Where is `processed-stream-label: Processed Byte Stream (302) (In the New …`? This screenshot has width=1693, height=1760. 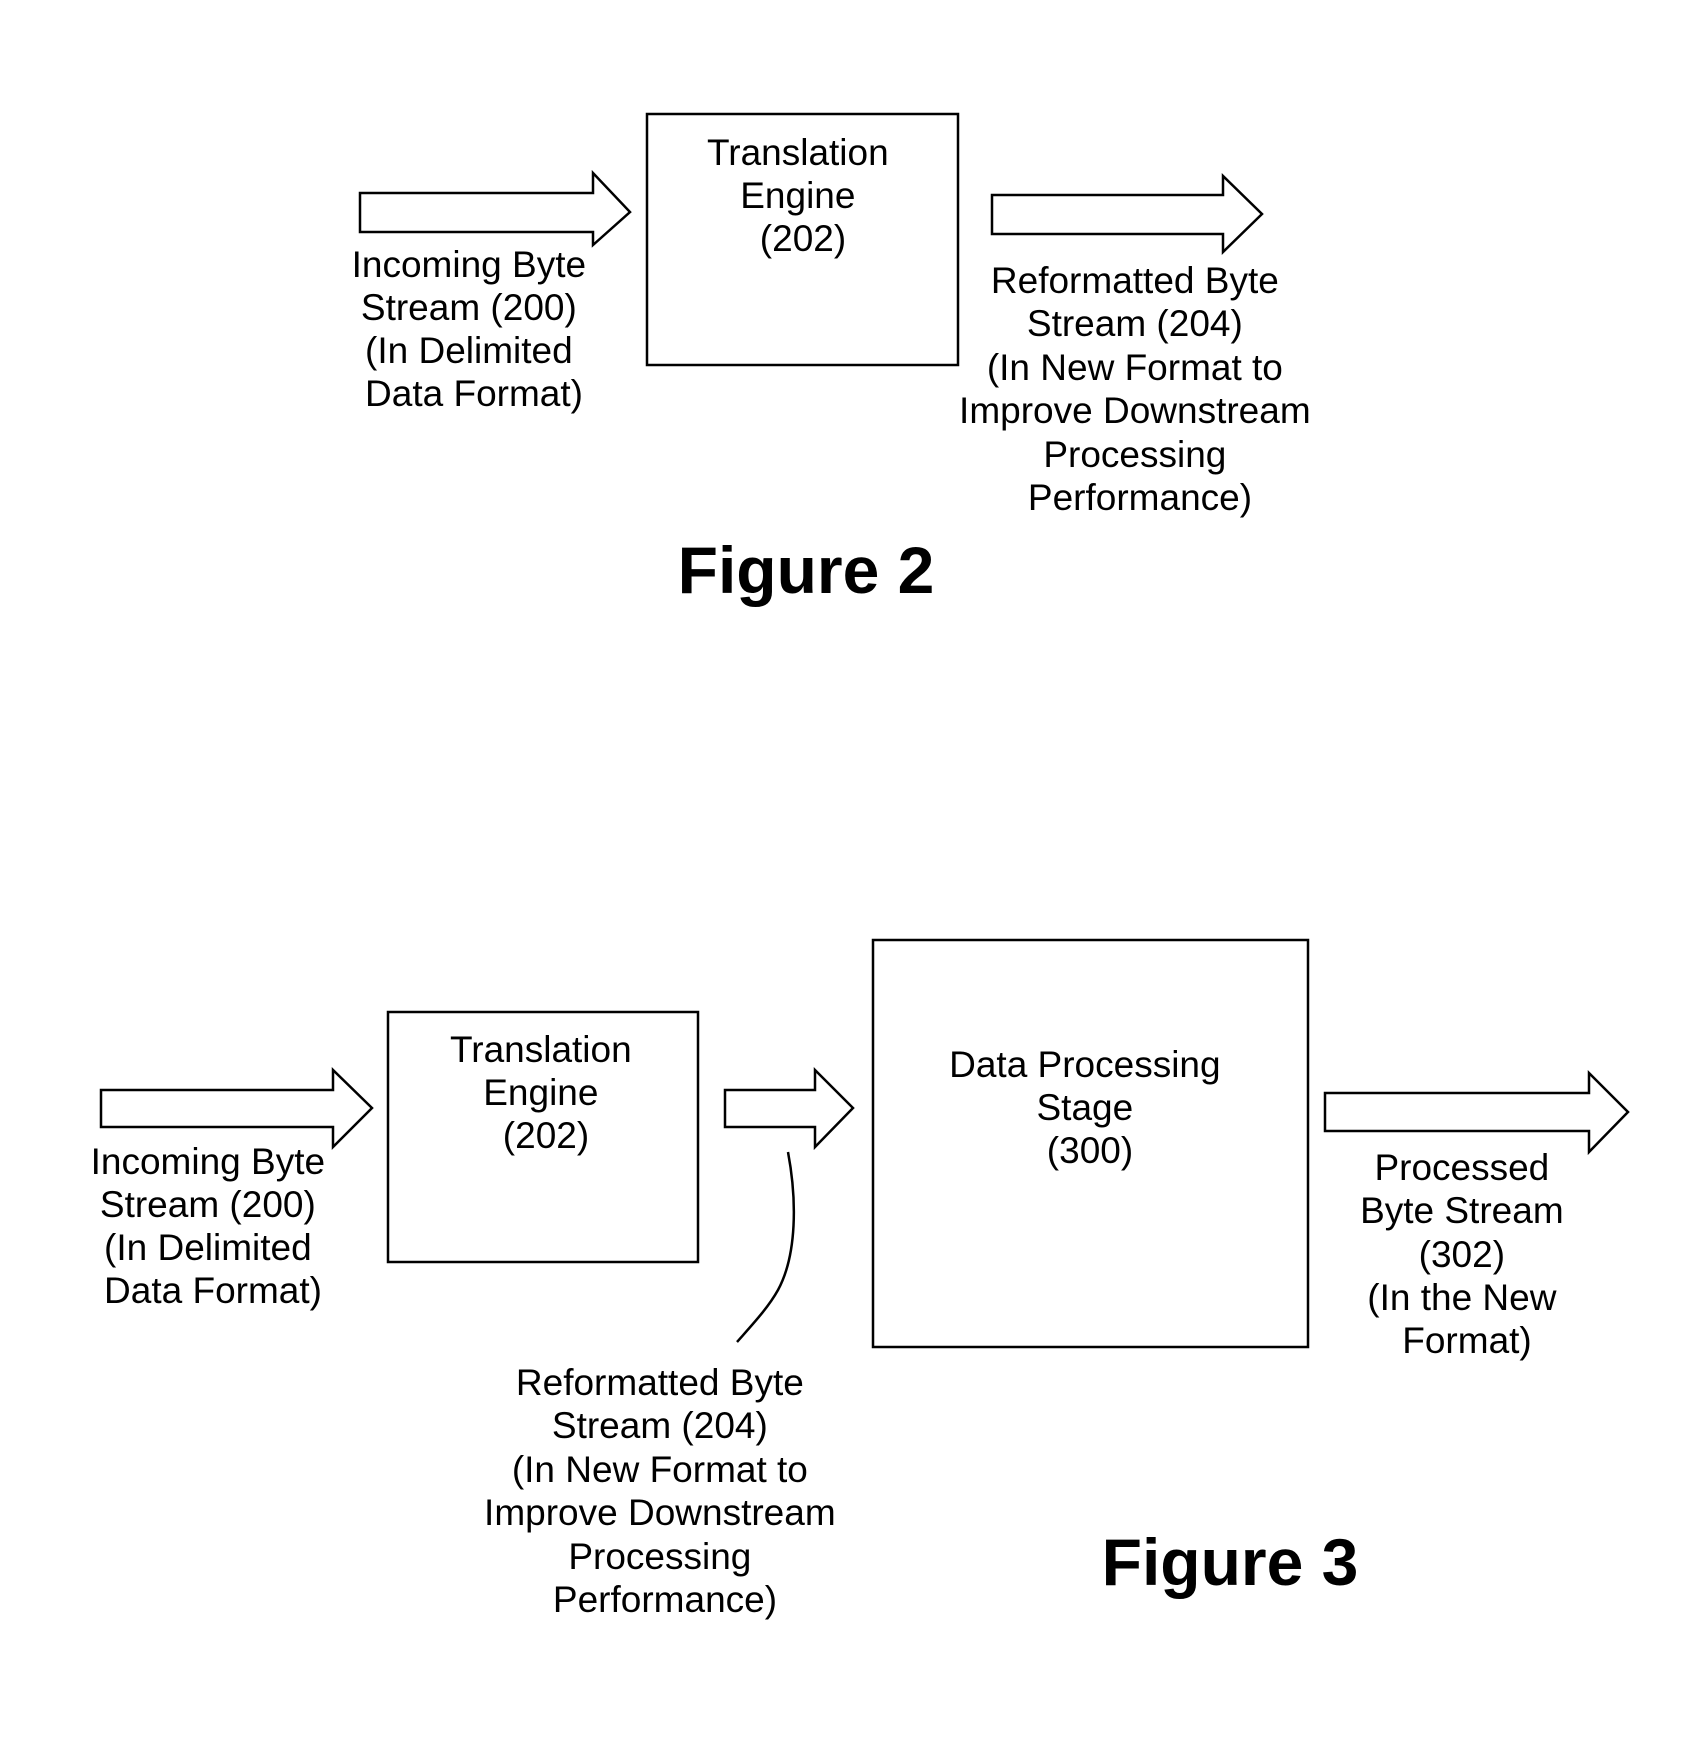 processed-stream-label: Processed Byte Stream (302) (In the New … is located at coordinates (1467, 1254).